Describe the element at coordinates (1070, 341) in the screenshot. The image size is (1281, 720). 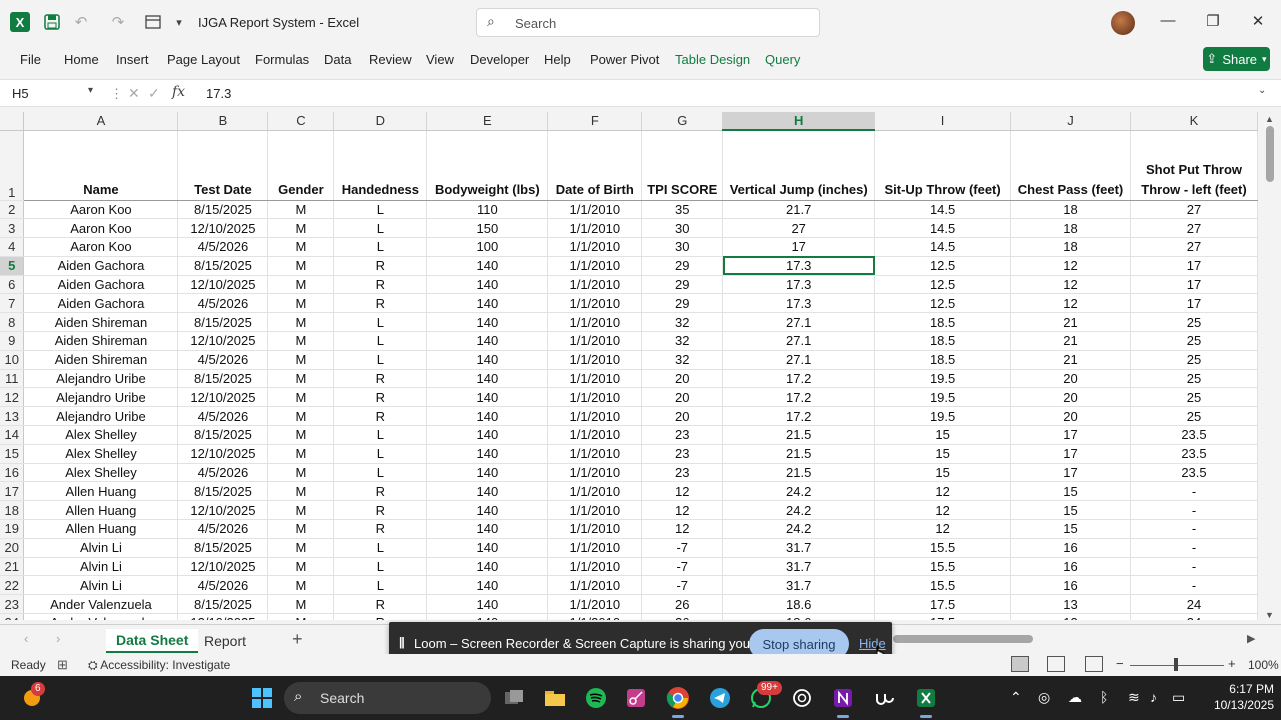
I see `table-cell: 21` at that location.